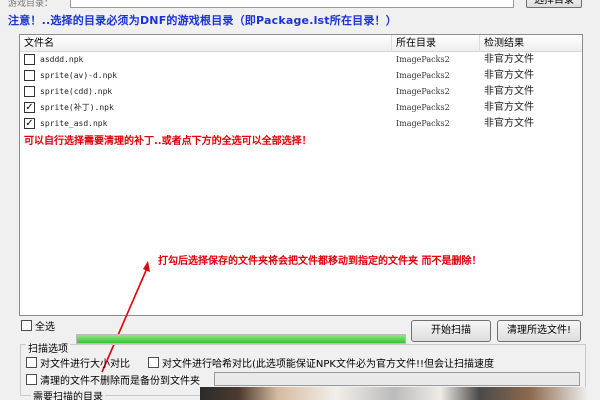 Image resolution: width=600 pixels, height=400 pixels. I want to click on scan-dir-title: 需要扫描的目录, so click(68, 394).